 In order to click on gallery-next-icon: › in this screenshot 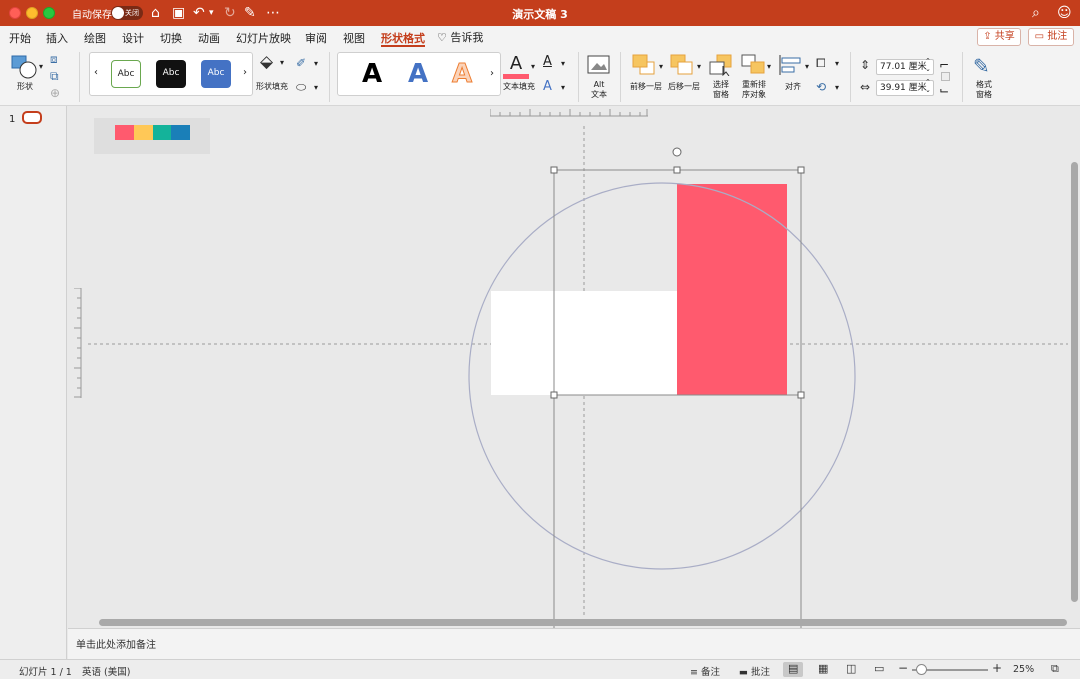, I will do `click(245, 72)`.